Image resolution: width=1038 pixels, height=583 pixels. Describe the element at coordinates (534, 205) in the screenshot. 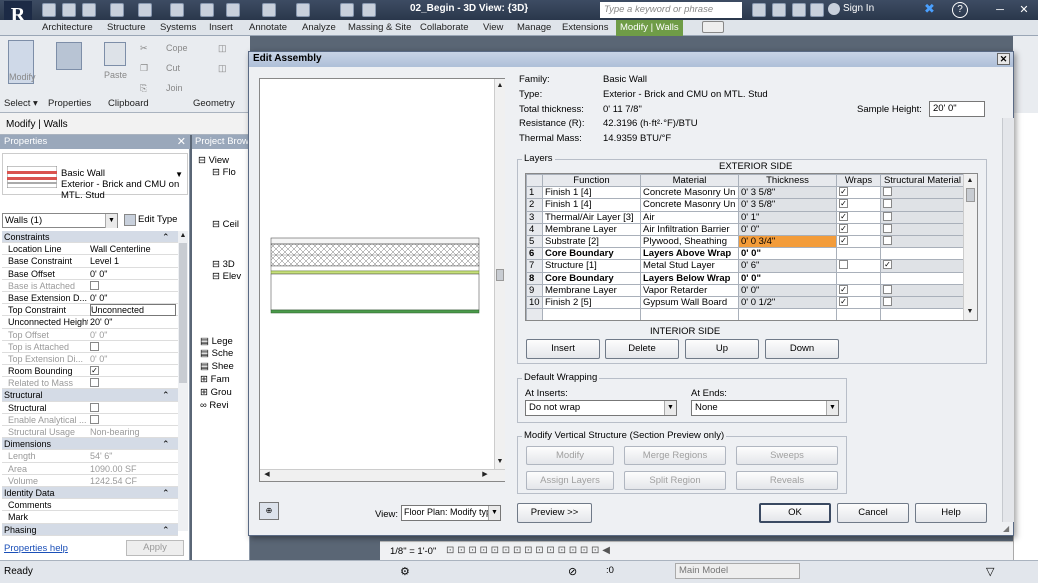

I see `layer-number: 2` at that location.